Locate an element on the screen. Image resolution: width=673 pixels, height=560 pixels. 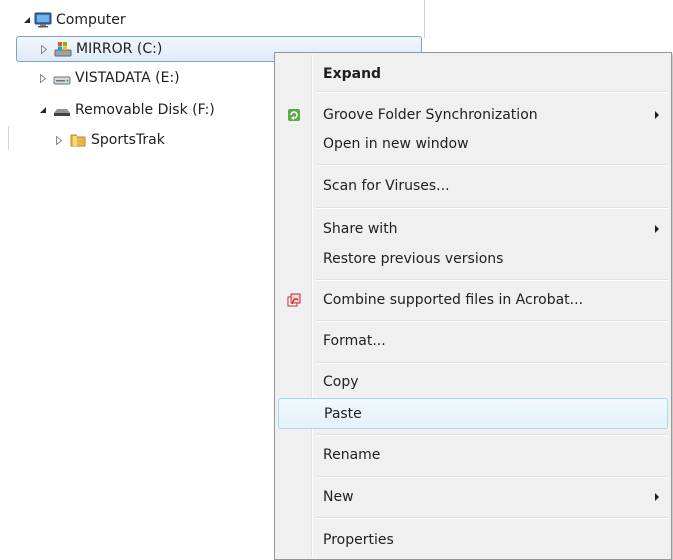
menu-item-label: Open in new window is located at coordinates (396, 144).